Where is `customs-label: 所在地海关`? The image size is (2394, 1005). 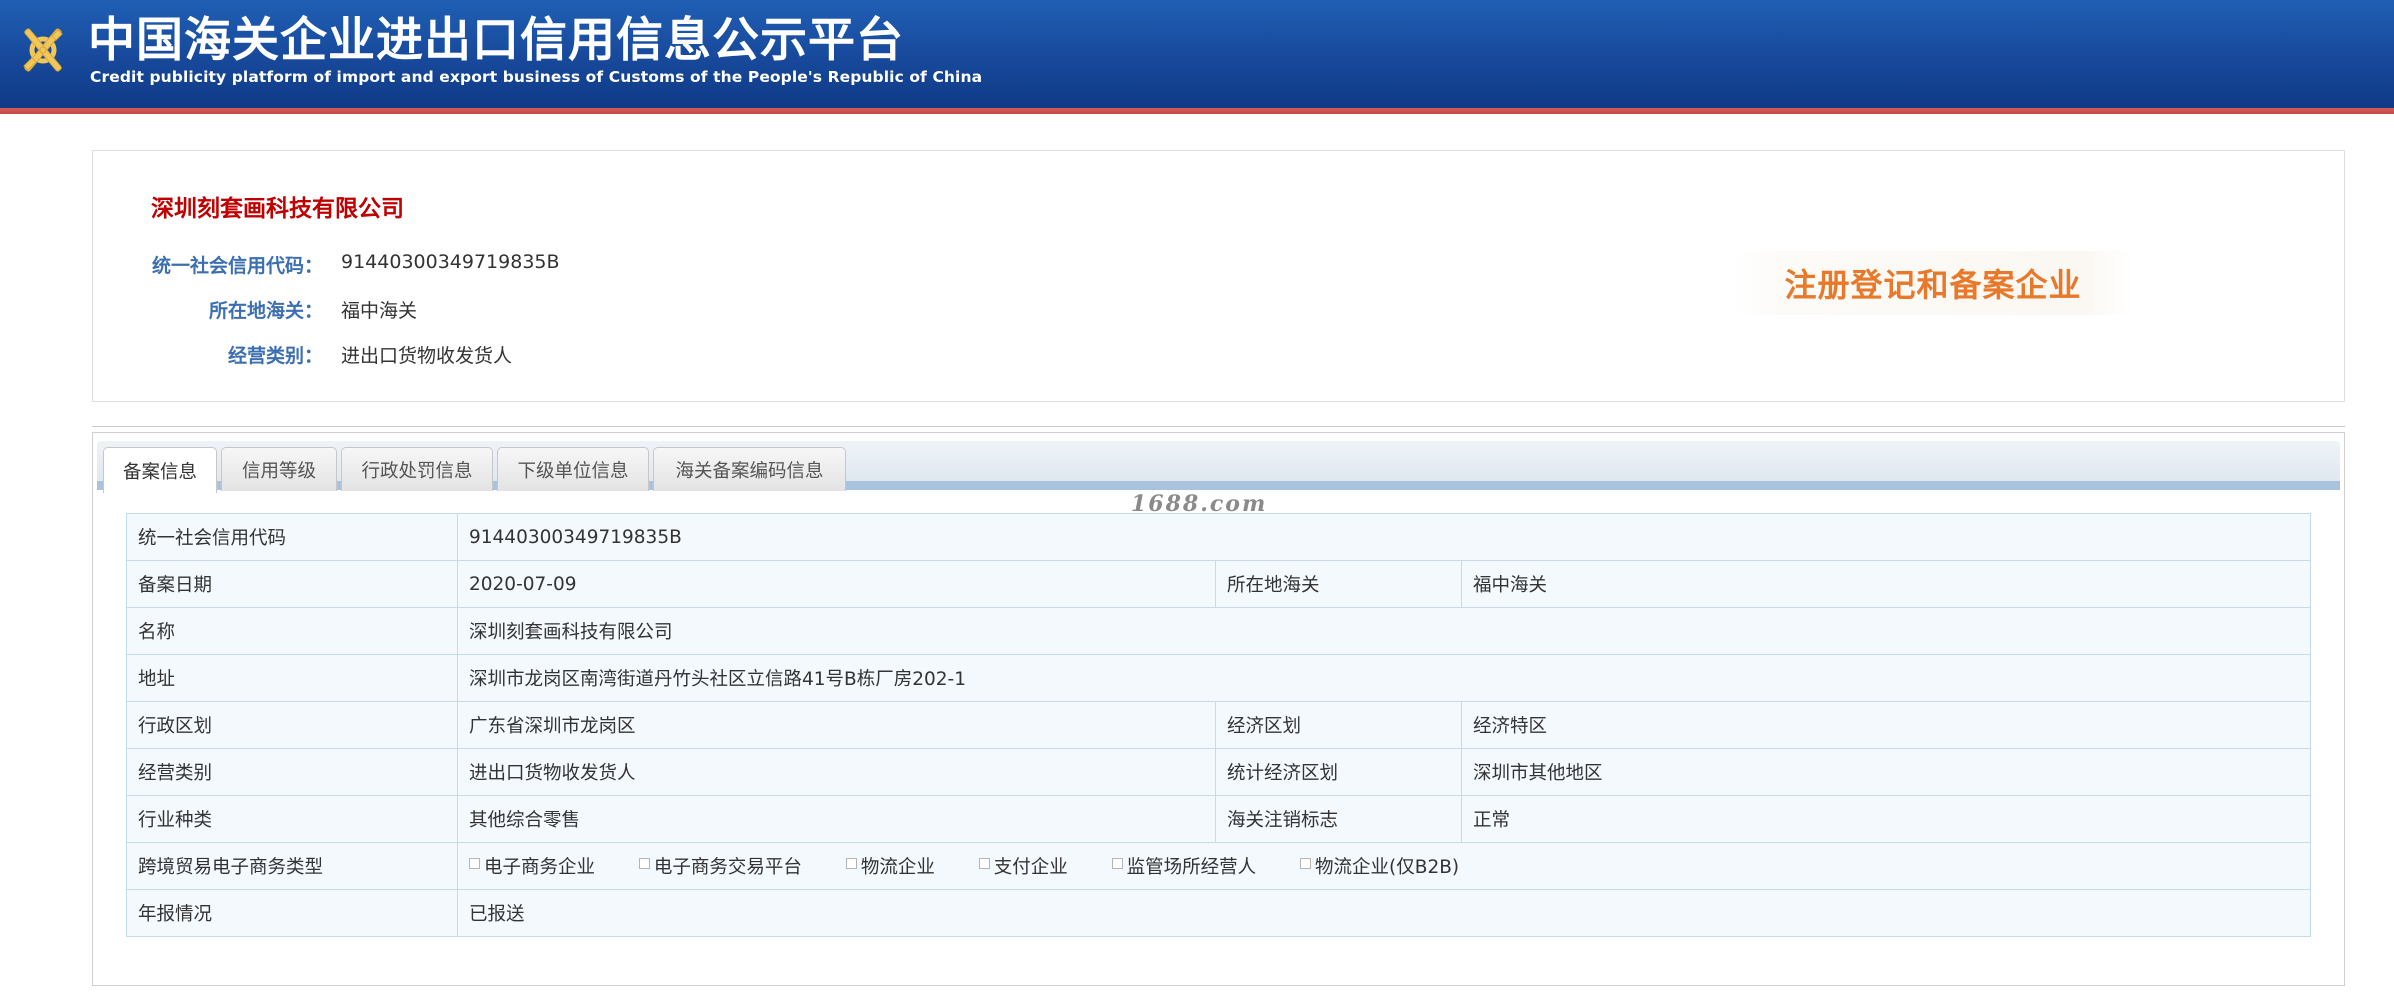
customs-label: 所在地海关 is located at coordinates (1338, 584).